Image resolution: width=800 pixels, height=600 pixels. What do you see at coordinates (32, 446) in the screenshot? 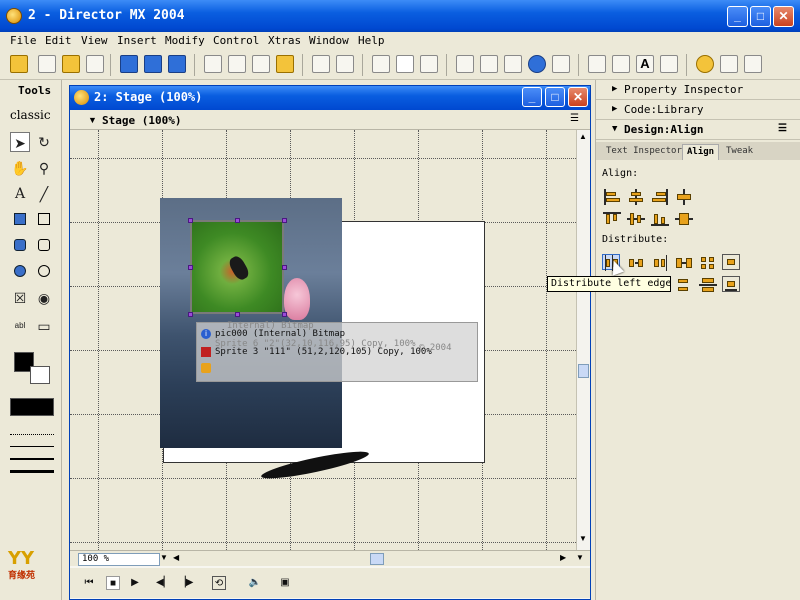
I see `thin-line-option` at bounding box center [32, 446].